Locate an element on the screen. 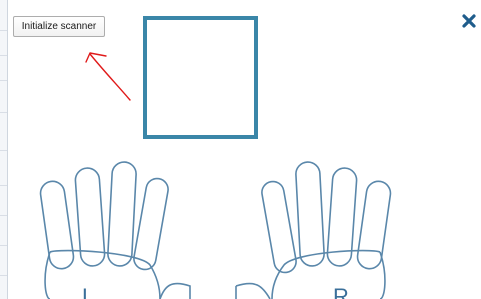 The width and height of the screenshot is (481, 299). fingerprint-preview-frame is located at coordinates (200, 77).